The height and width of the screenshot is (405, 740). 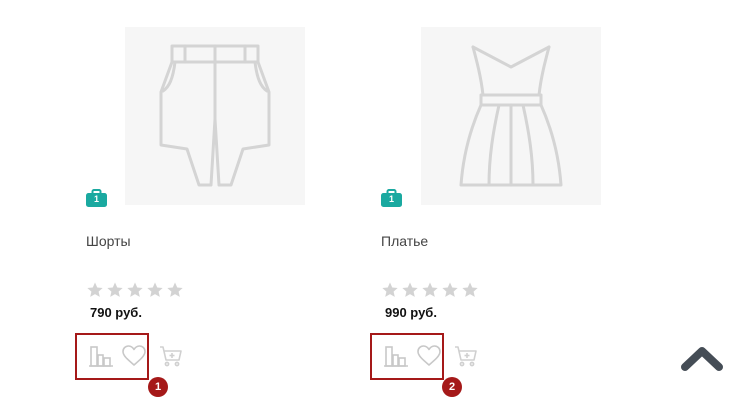 I want to click on dress-icon, so click(x=511, y=116).